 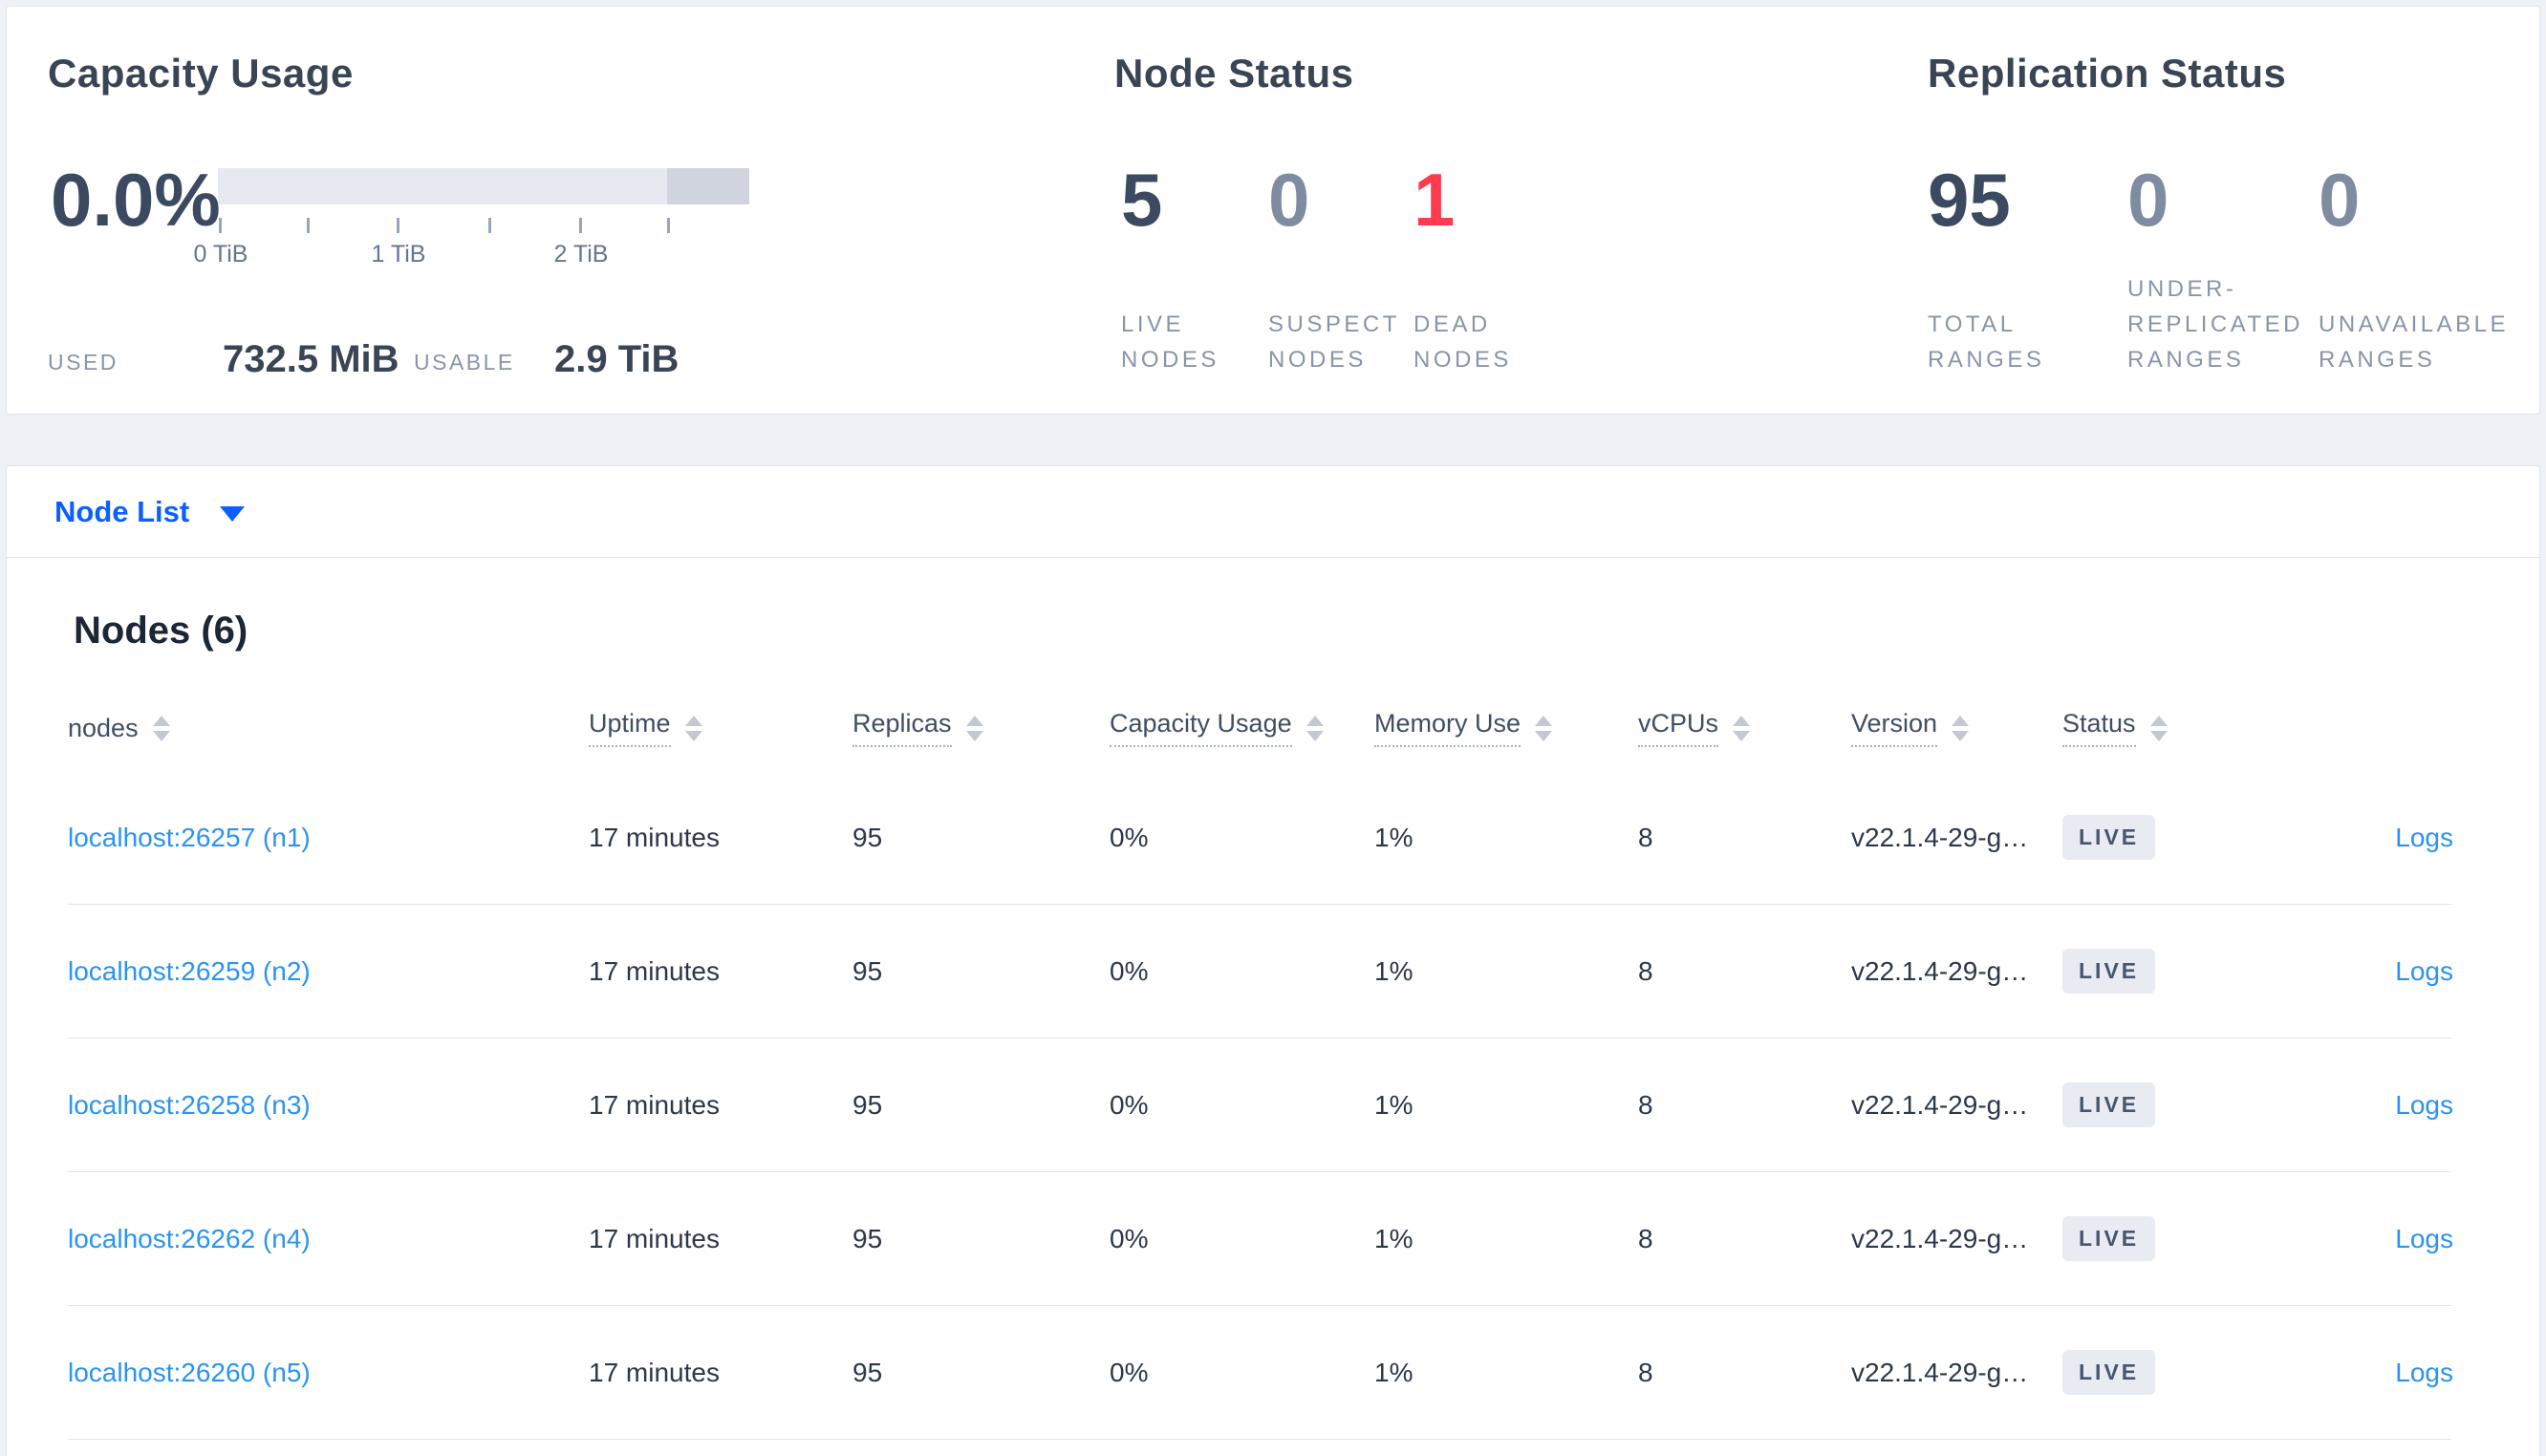 What do you see at coordinates (2414, 342) in the screenshot?
I see `unavailable-ranges-label: UNAVAILABLE RANGES` at bounding box center [2414, 342].